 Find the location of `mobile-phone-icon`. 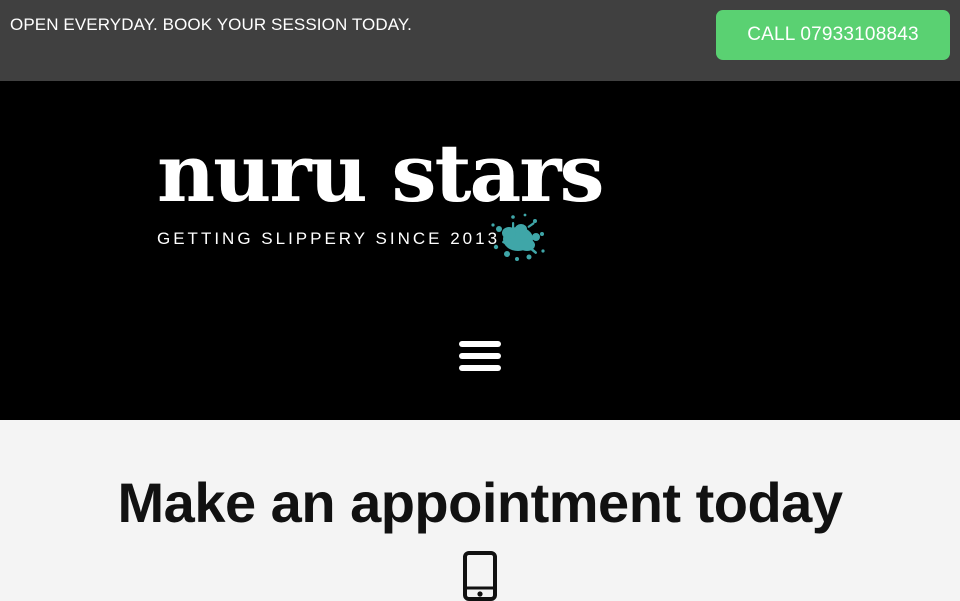

mobile-phone-icon is located at coordinates (480, 576).